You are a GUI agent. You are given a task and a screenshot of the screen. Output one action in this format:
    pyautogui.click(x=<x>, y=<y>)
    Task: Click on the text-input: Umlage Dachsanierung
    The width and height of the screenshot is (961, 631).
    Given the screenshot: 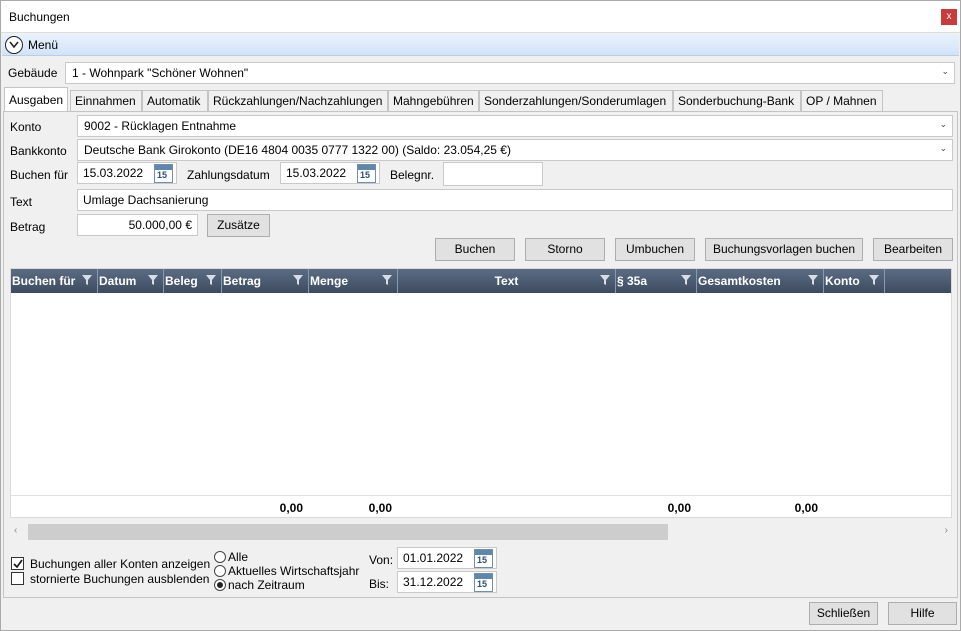 What is the action you would take?
    pyautogui.click(x=515, y=200)
    